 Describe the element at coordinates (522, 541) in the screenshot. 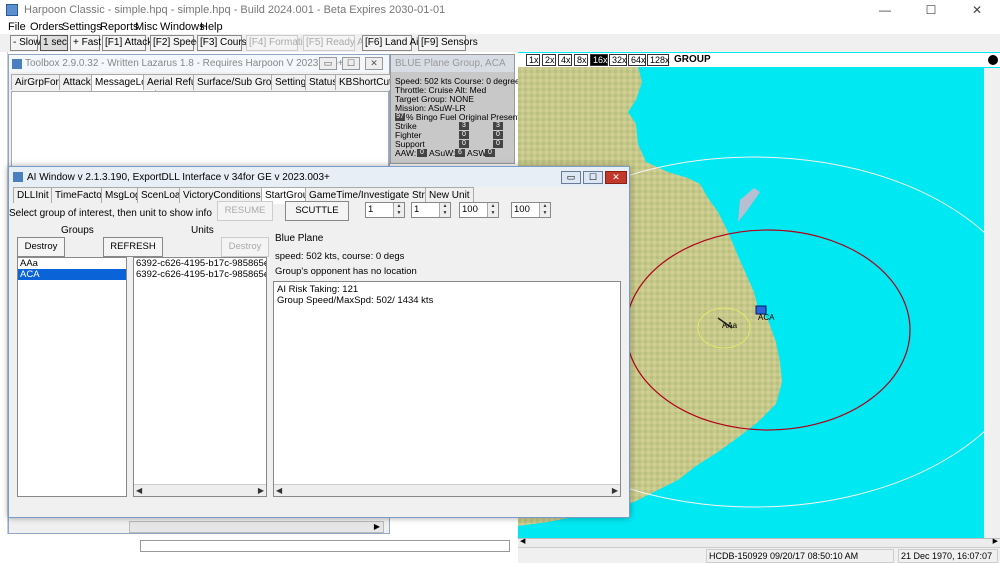

I see `map-scroll-left-icon: ◀` at that location.